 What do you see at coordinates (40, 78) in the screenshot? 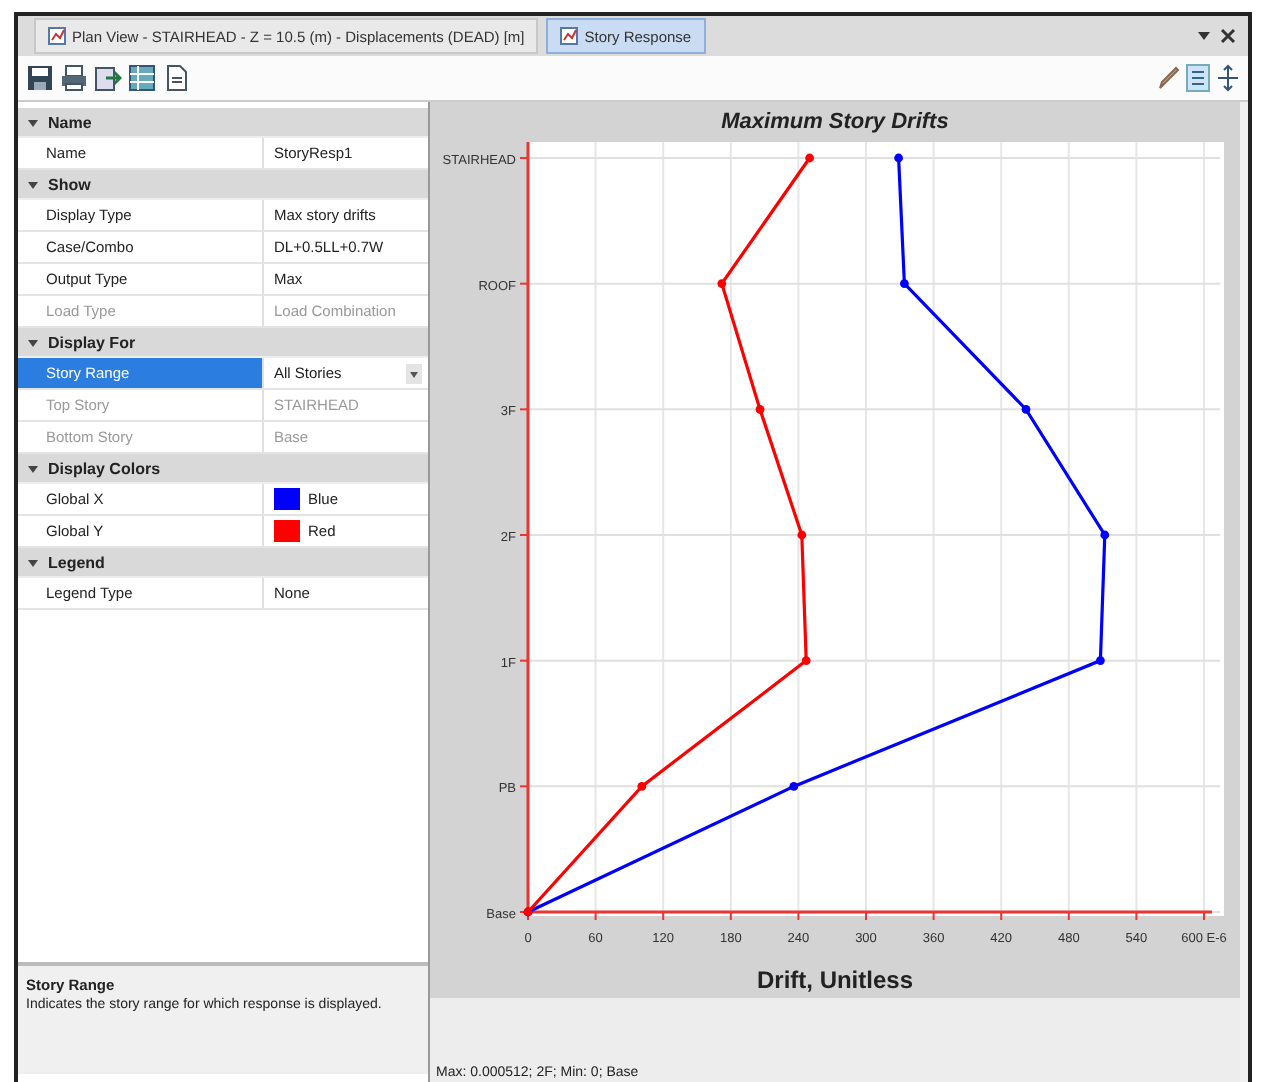
I see `save-icon` at bounding box center [40, 78].